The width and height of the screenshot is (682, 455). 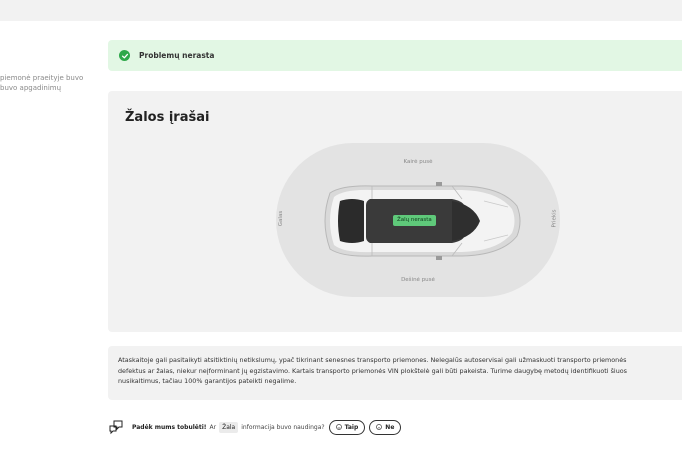 I want to click on label-rear: Galas, so click(x=281, y=218).